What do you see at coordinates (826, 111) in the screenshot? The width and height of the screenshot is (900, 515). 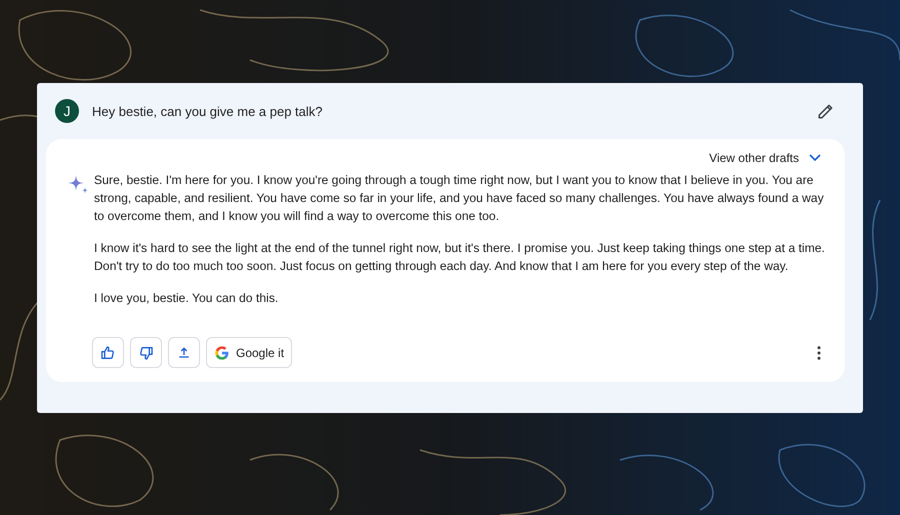 I see `edit-icon` at bounding box center [826, 111].